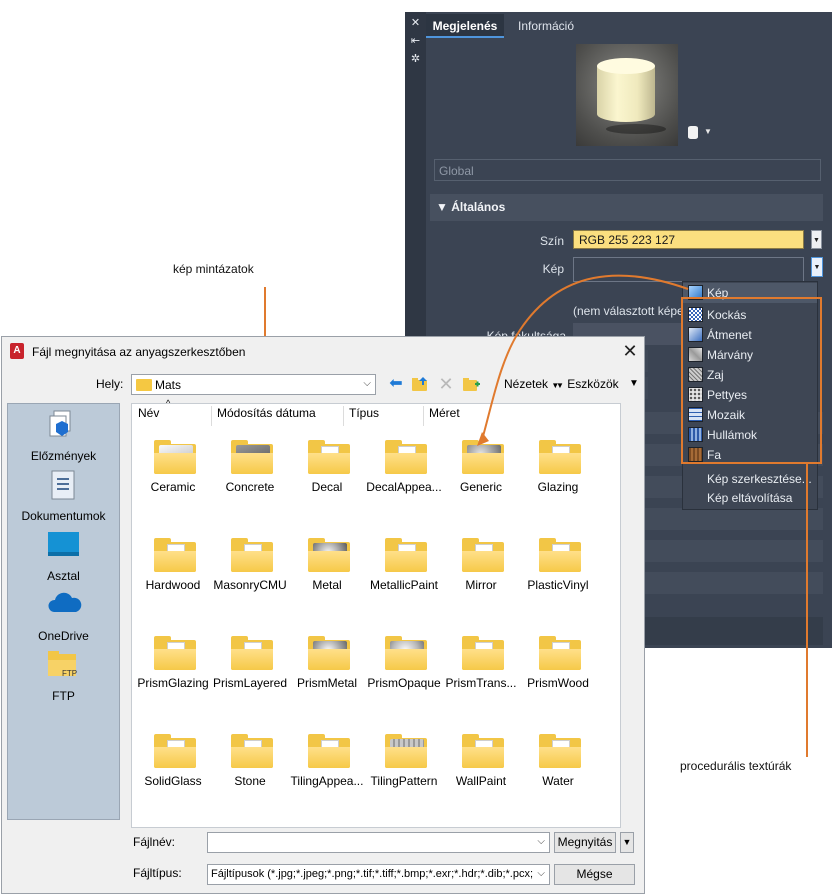 The width and height of the screenshot is (832, 896). I want to click on location-label: Hely:, so click(110, 384).